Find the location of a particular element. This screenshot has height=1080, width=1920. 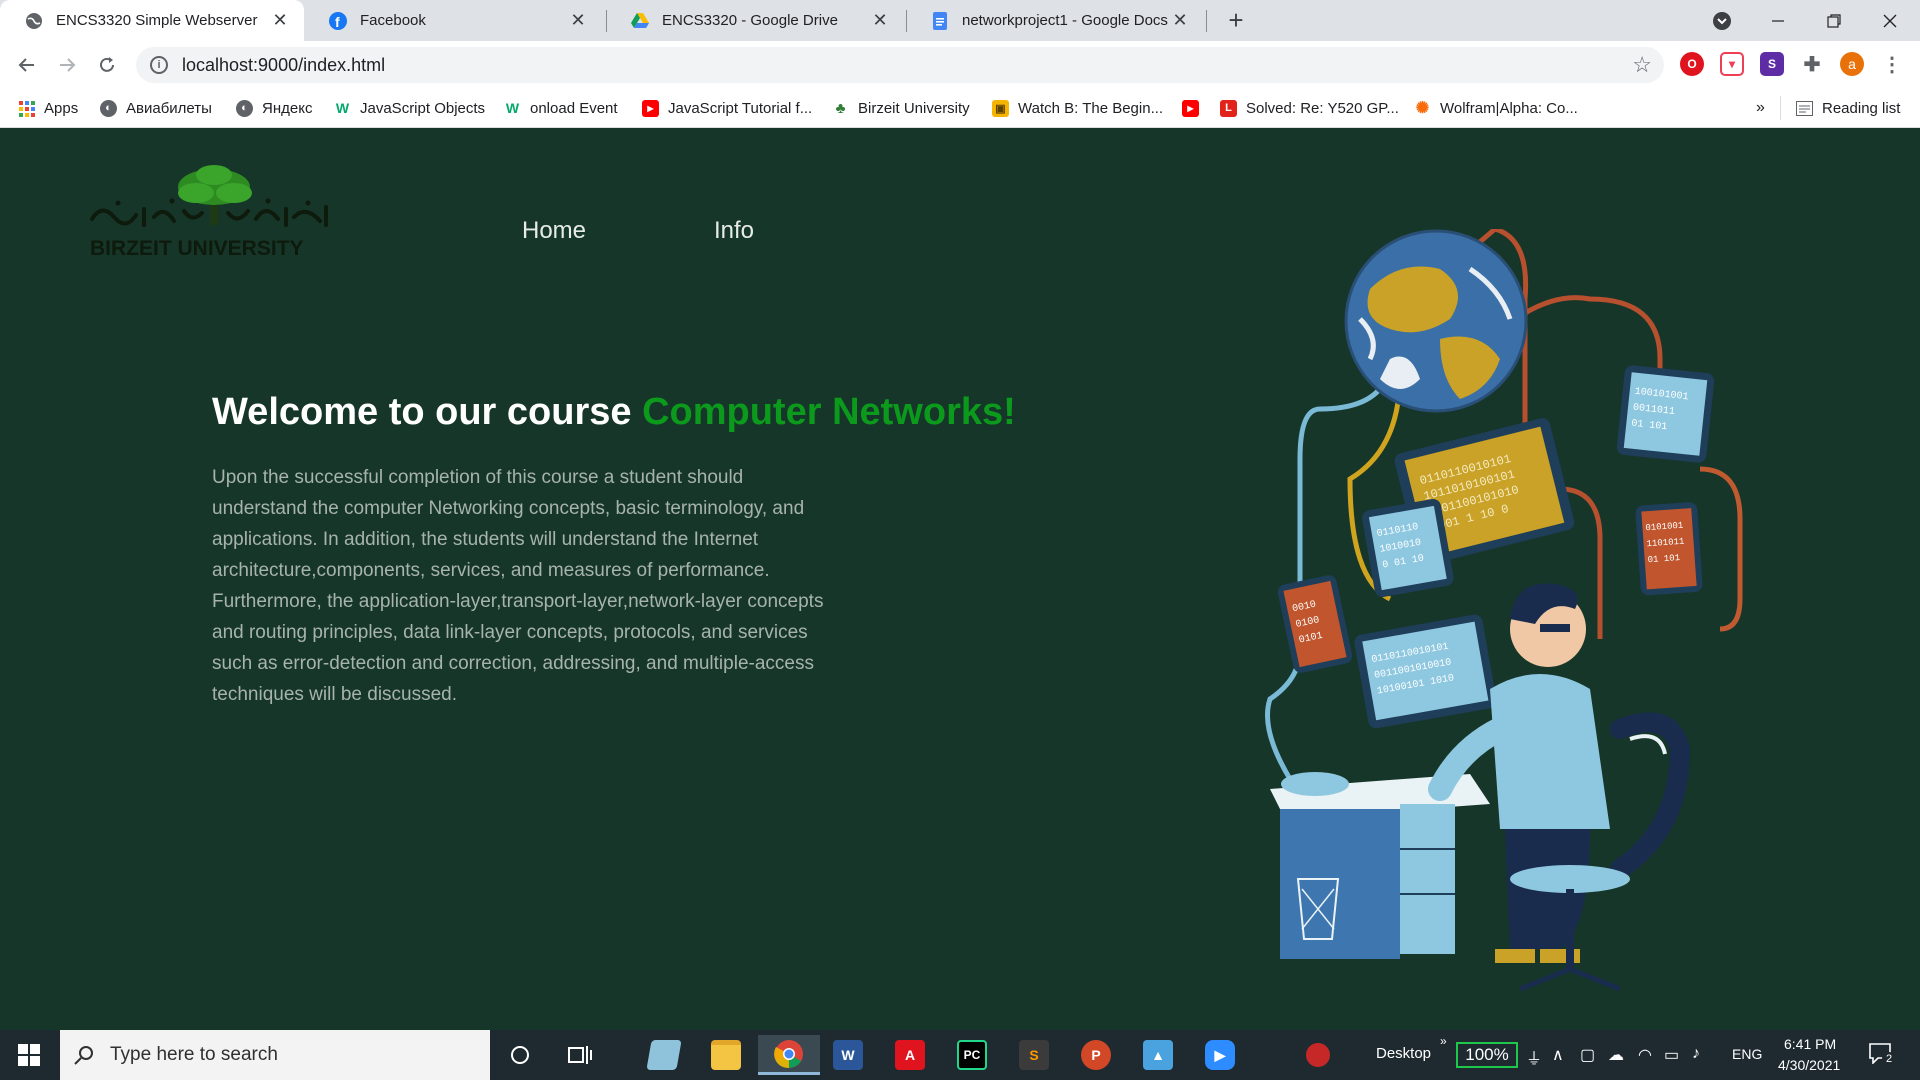

windows-logo-icon is located at coordinates (29, 1055).